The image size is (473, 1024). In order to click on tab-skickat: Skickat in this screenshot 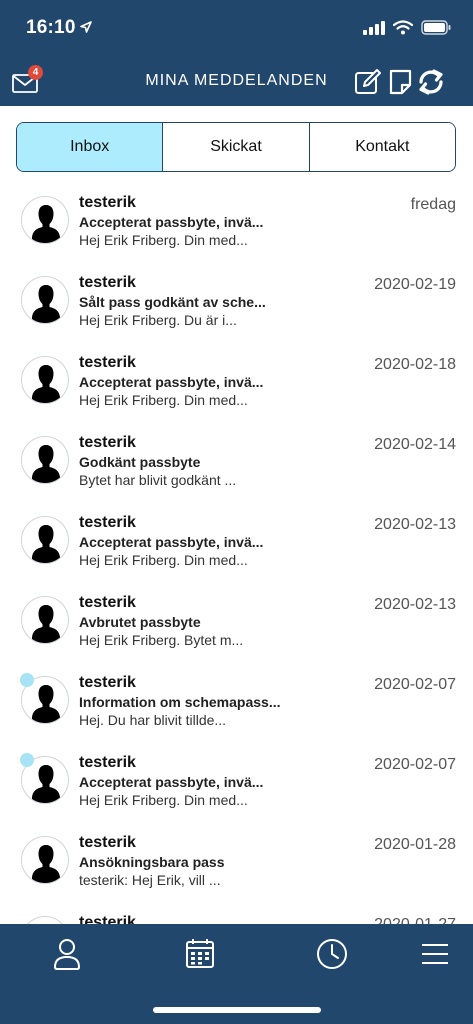, I will do `click(235, 147)`.